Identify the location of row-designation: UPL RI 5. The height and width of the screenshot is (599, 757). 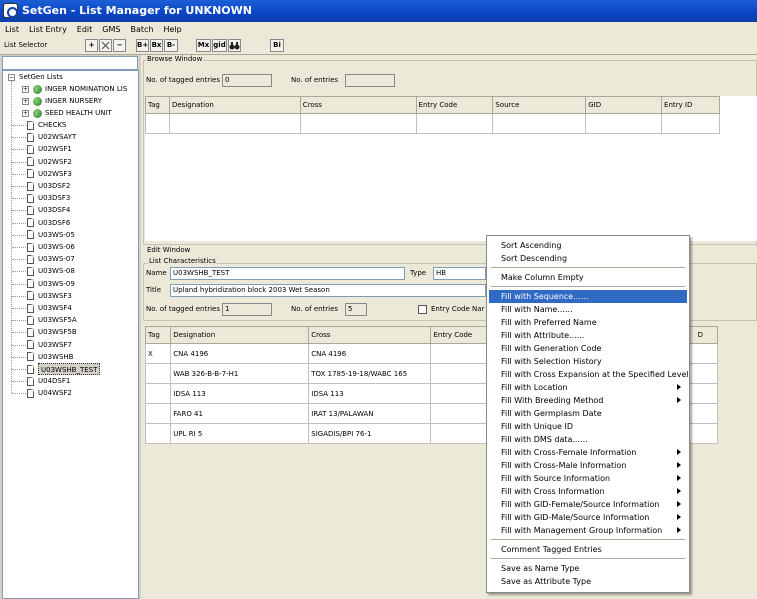
(240, 433).